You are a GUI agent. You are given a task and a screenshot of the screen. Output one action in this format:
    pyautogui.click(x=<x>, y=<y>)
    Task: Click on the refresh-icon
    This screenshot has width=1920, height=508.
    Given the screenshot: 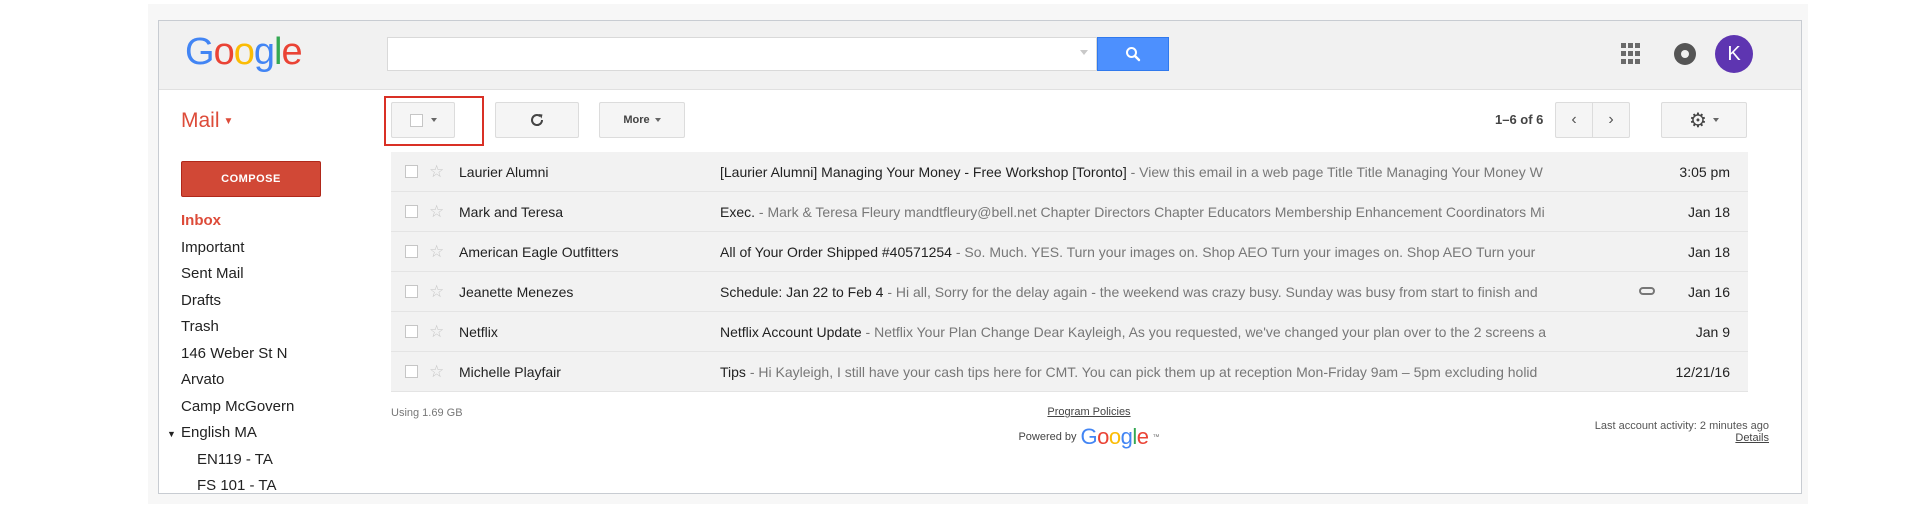 What is the action you would take?
    pyautogui.click(x=537, y=120)
    